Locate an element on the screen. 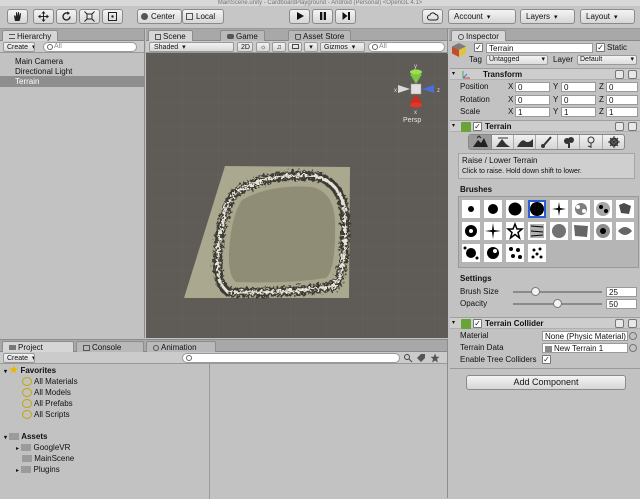  terrain-settings-tool-button is located at coordinates (614, 142).